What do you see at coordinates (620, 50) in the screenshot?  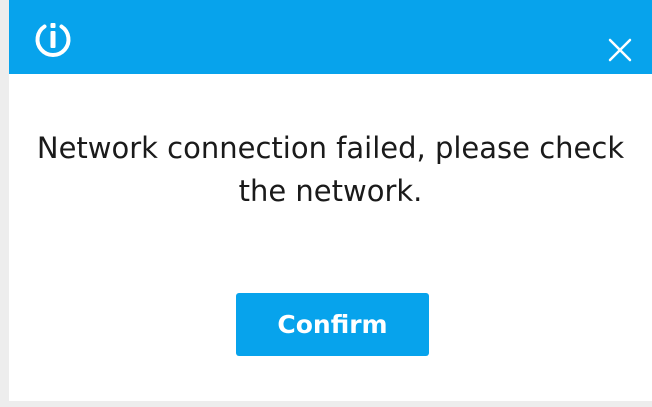 I see `close-icon` at bounding box center [620, 50].